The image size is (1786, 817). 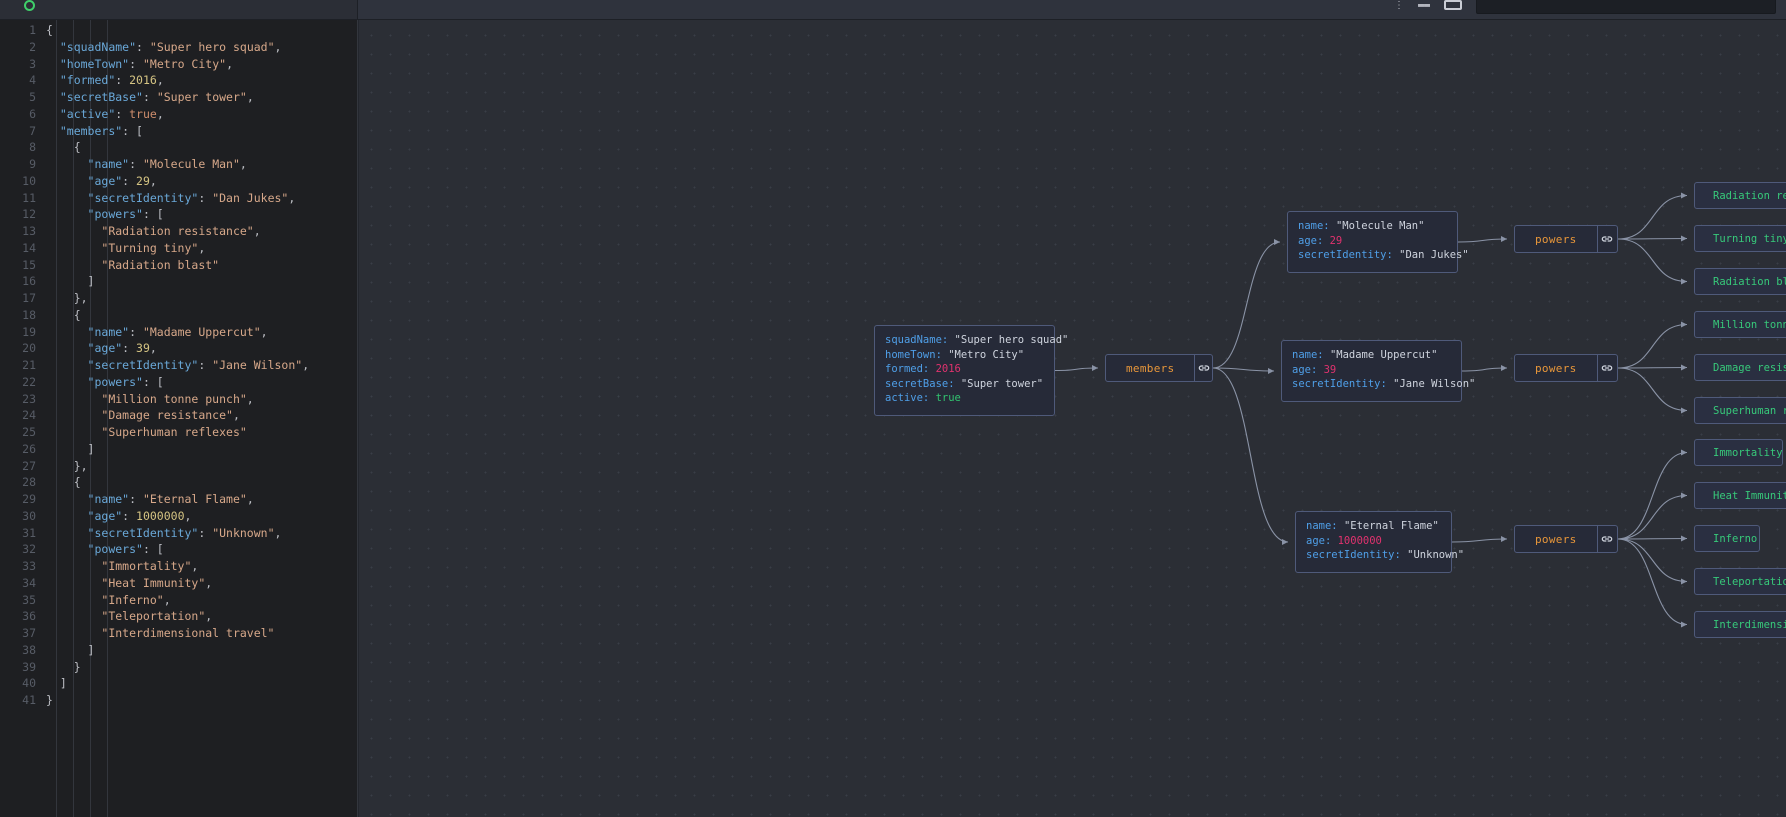 What do you see at coordinates (178, 633) in the screenshot?
I see `code-line: 37 "Interdimensional travel"` at bounding box center [178, 633].